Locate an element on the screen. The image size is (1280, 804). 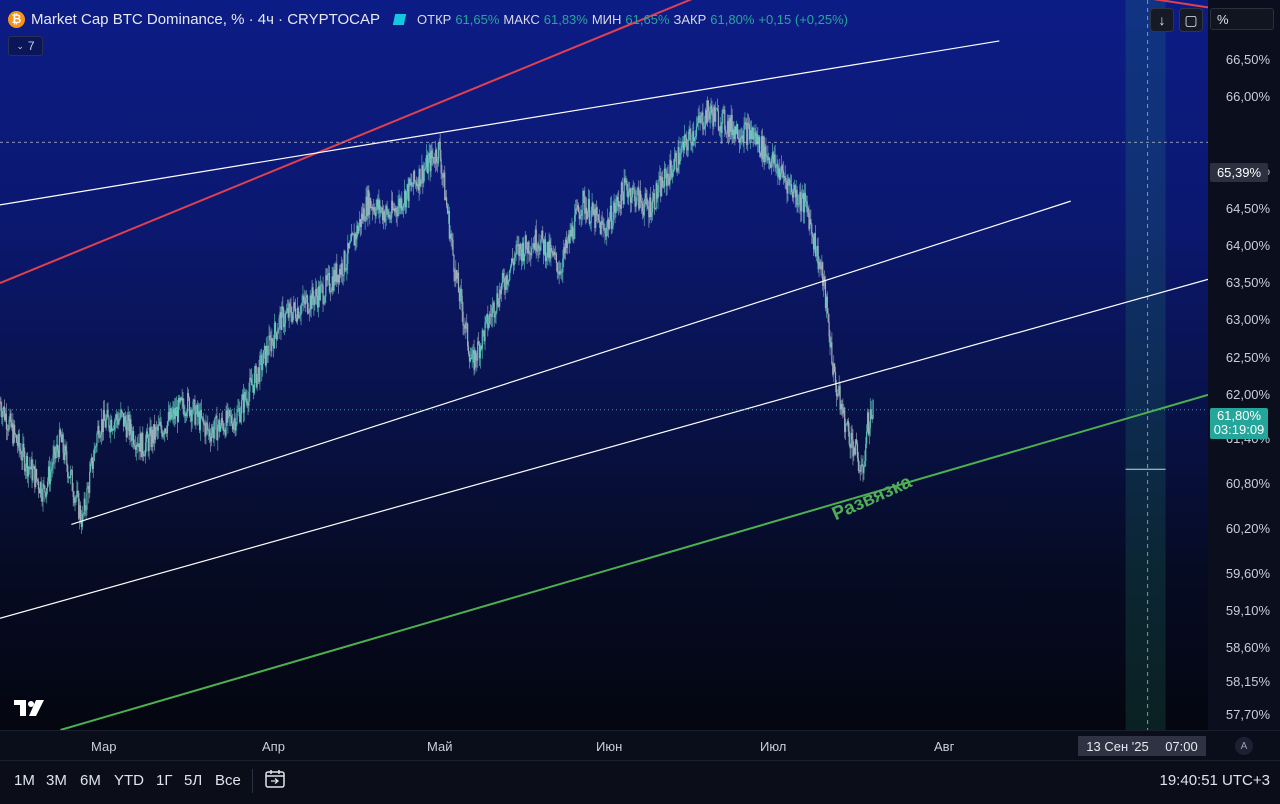
scale-mode-field: % is located at coordinates (1242, 19).